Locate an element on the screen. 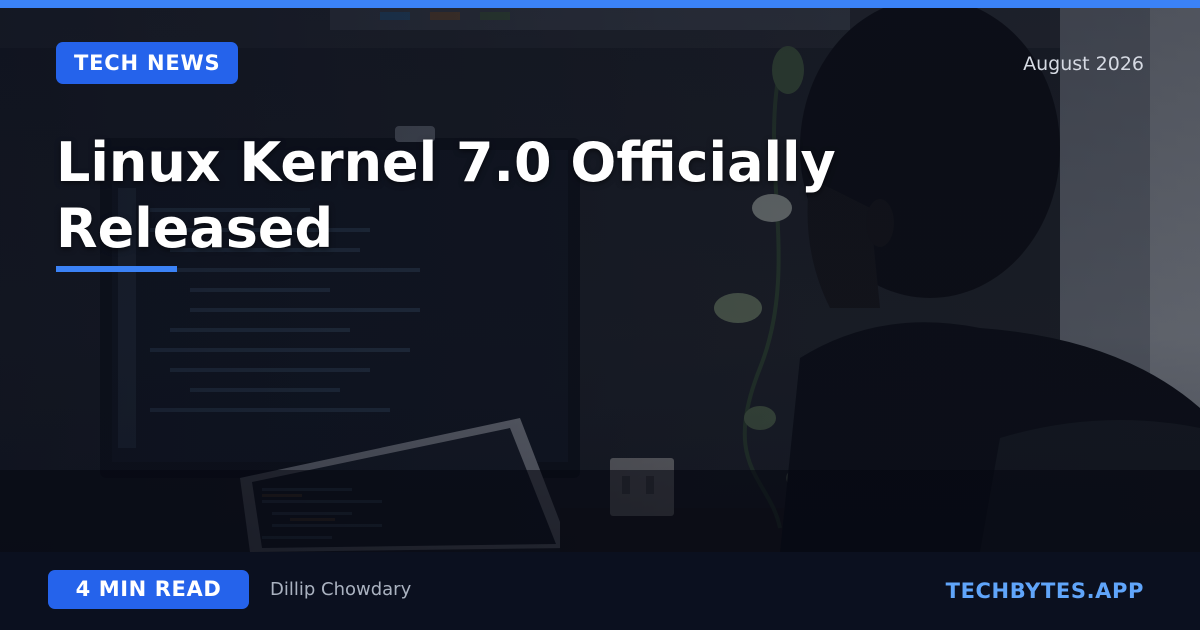  footer-bar: 4 MIN READ Dillip Chowdary TECHBYTES.APP is located at coordinates (600, 591).